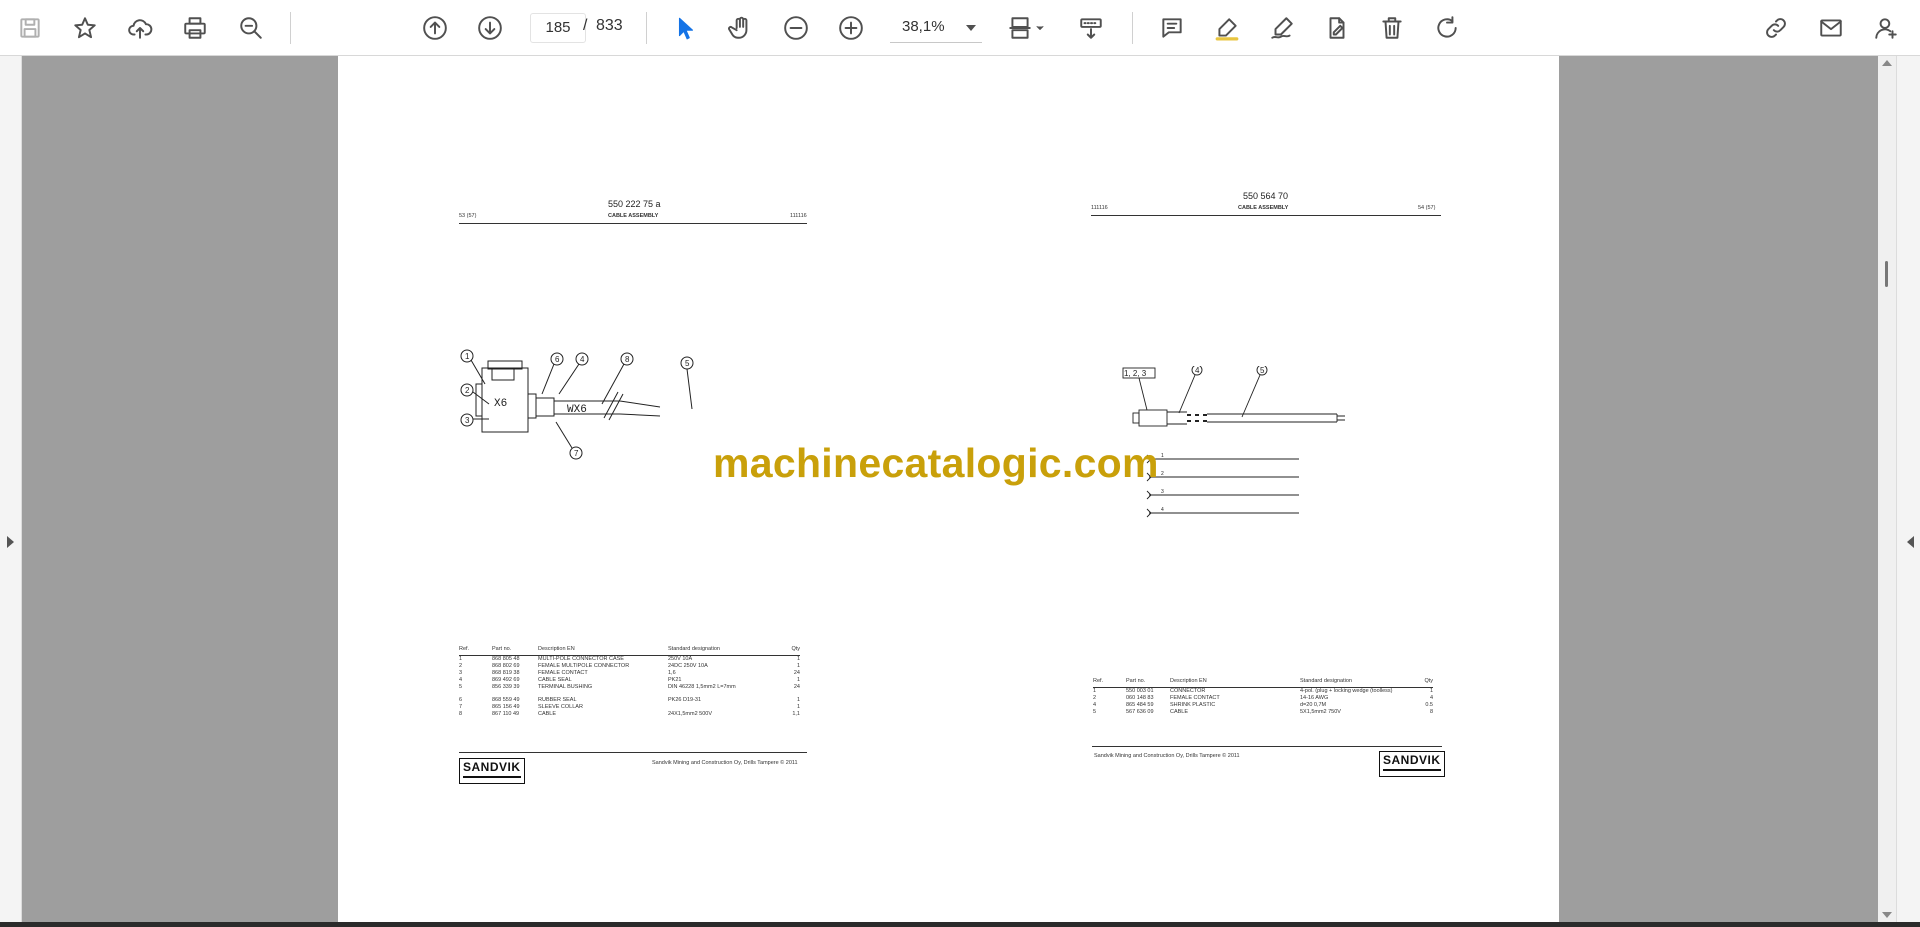 This screenshot has height=927, width=1920. Describe the element at coordinates (1282, 28) in the screenshot. I see `sign-icon` at that location.